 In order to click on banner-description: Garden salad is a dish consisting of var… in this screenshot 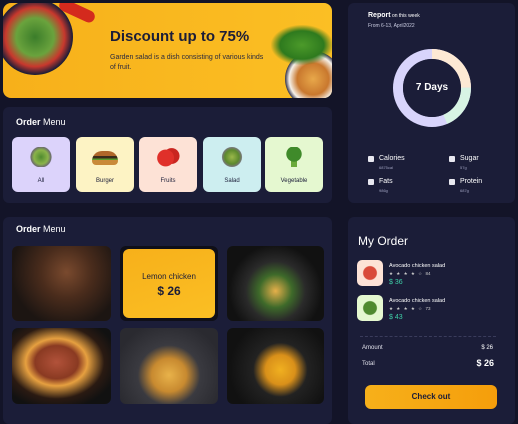, I will do `click(187, 62)`.